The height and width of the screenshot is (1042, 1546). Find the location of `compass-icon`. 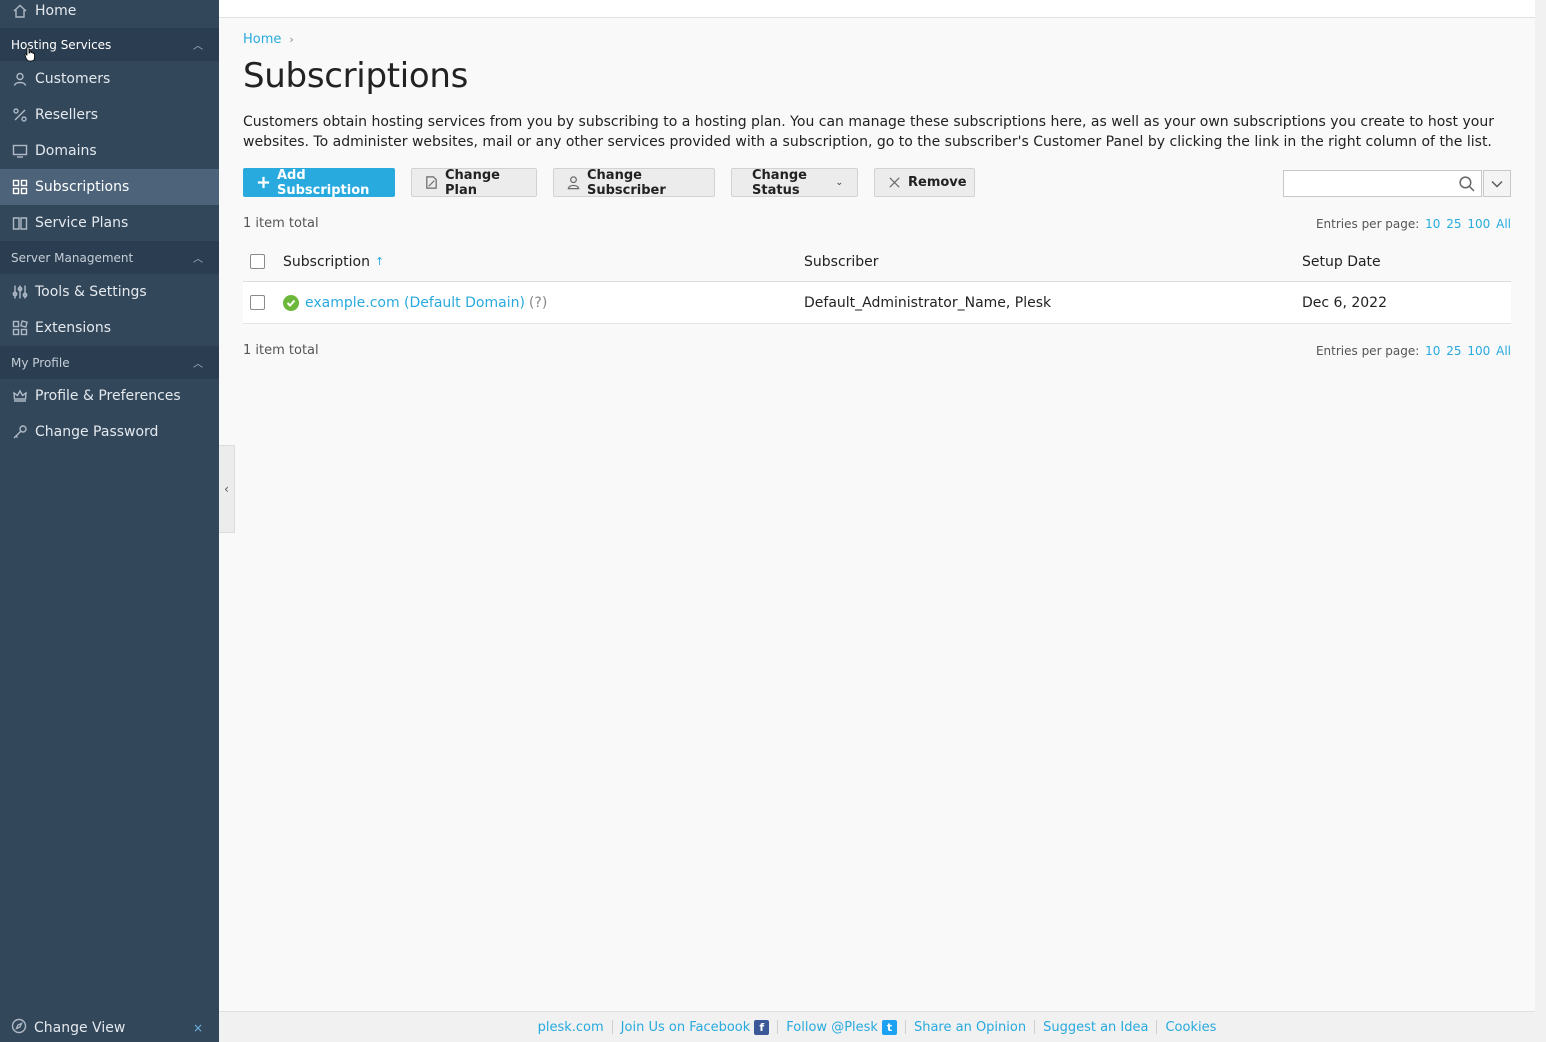

compass-icon is located at coordinates (22, 1028).